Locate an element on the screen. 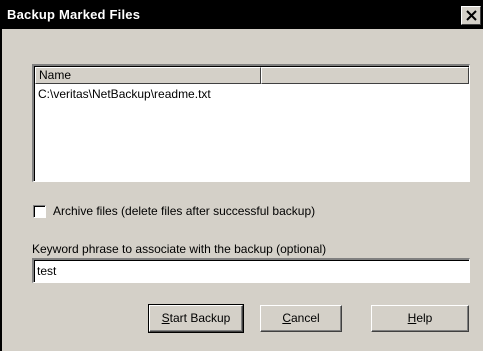  file-list-rows: C:\veritas\NetBackup\readme.txt is located at coordinates (252, 94).